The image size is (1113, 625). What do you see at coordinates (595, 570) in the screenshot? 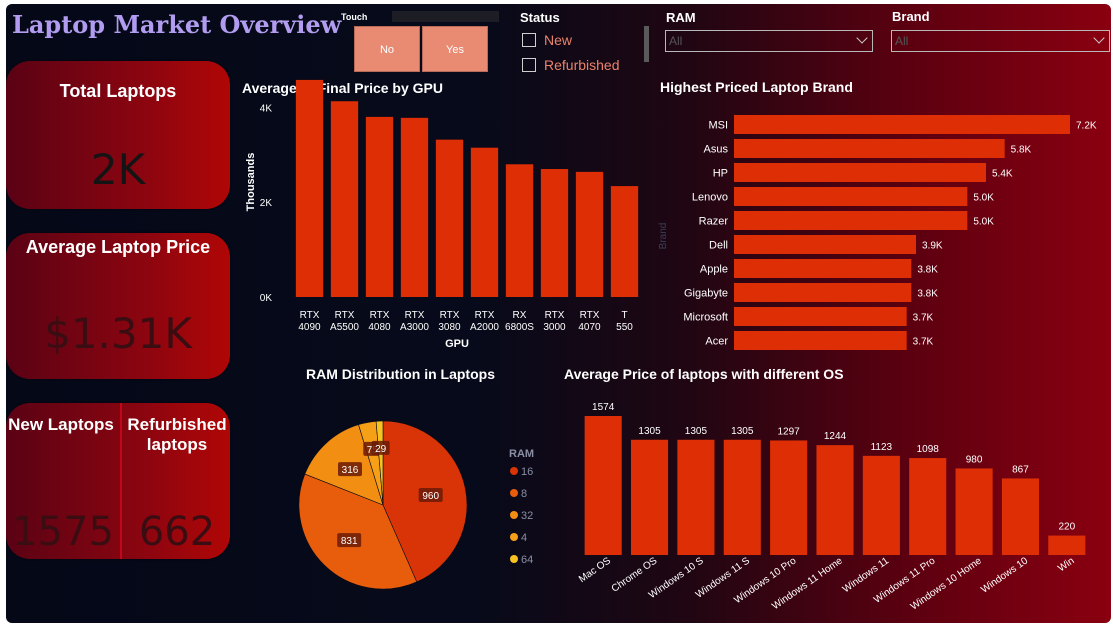
I see `os-category-label: Mac OS` at bounding box center [595, 570].